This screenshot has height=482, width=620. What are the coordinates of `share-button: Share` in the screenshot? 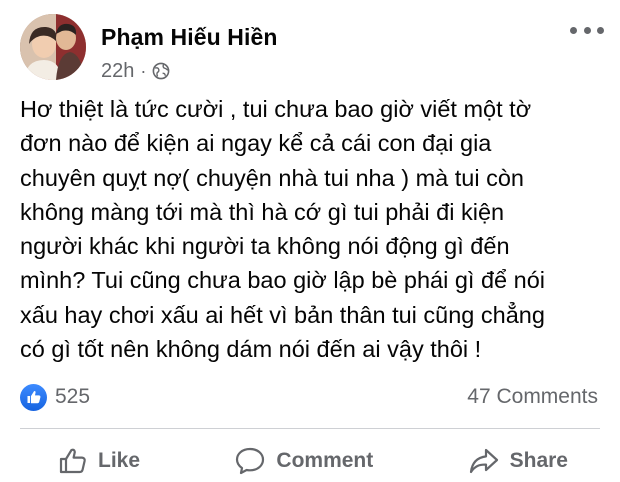 It's located at (518, 461).